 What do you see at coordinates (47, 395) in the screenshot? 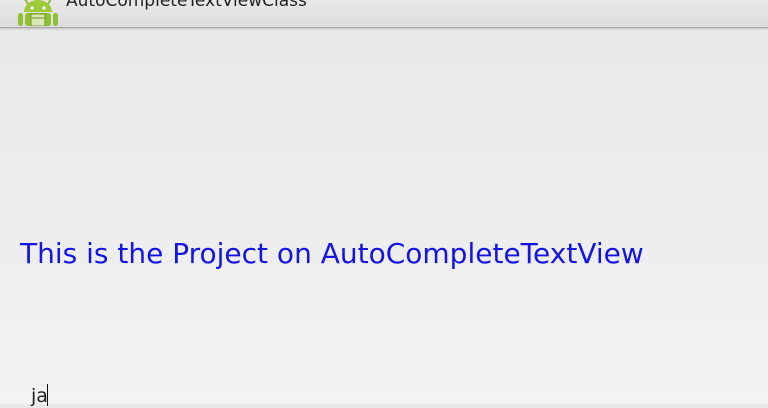
I see `text-cursor` at bounding box center [47, 395].